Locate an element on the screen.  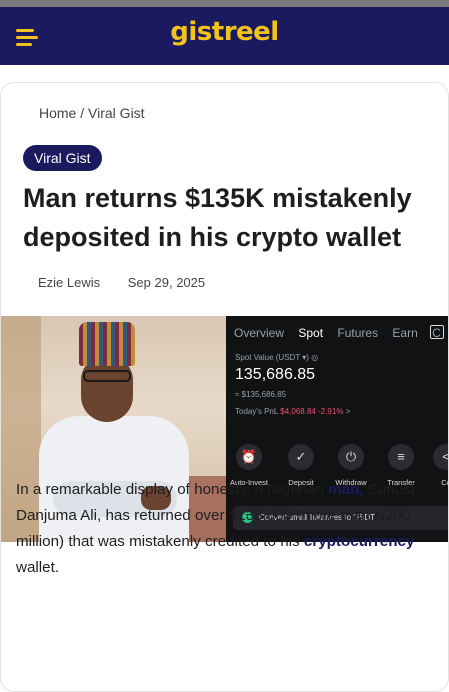
pnl-label: Today's PnL is located at coordinates (257, 411).